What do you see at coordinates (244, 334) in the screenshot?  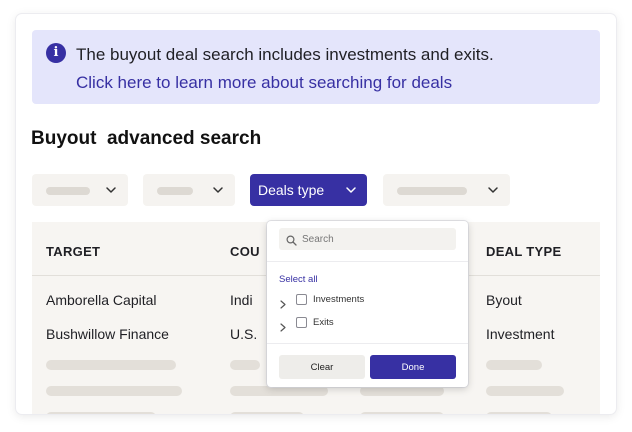 I see `cell-country: U.S.` at bounding box center [244, 334].